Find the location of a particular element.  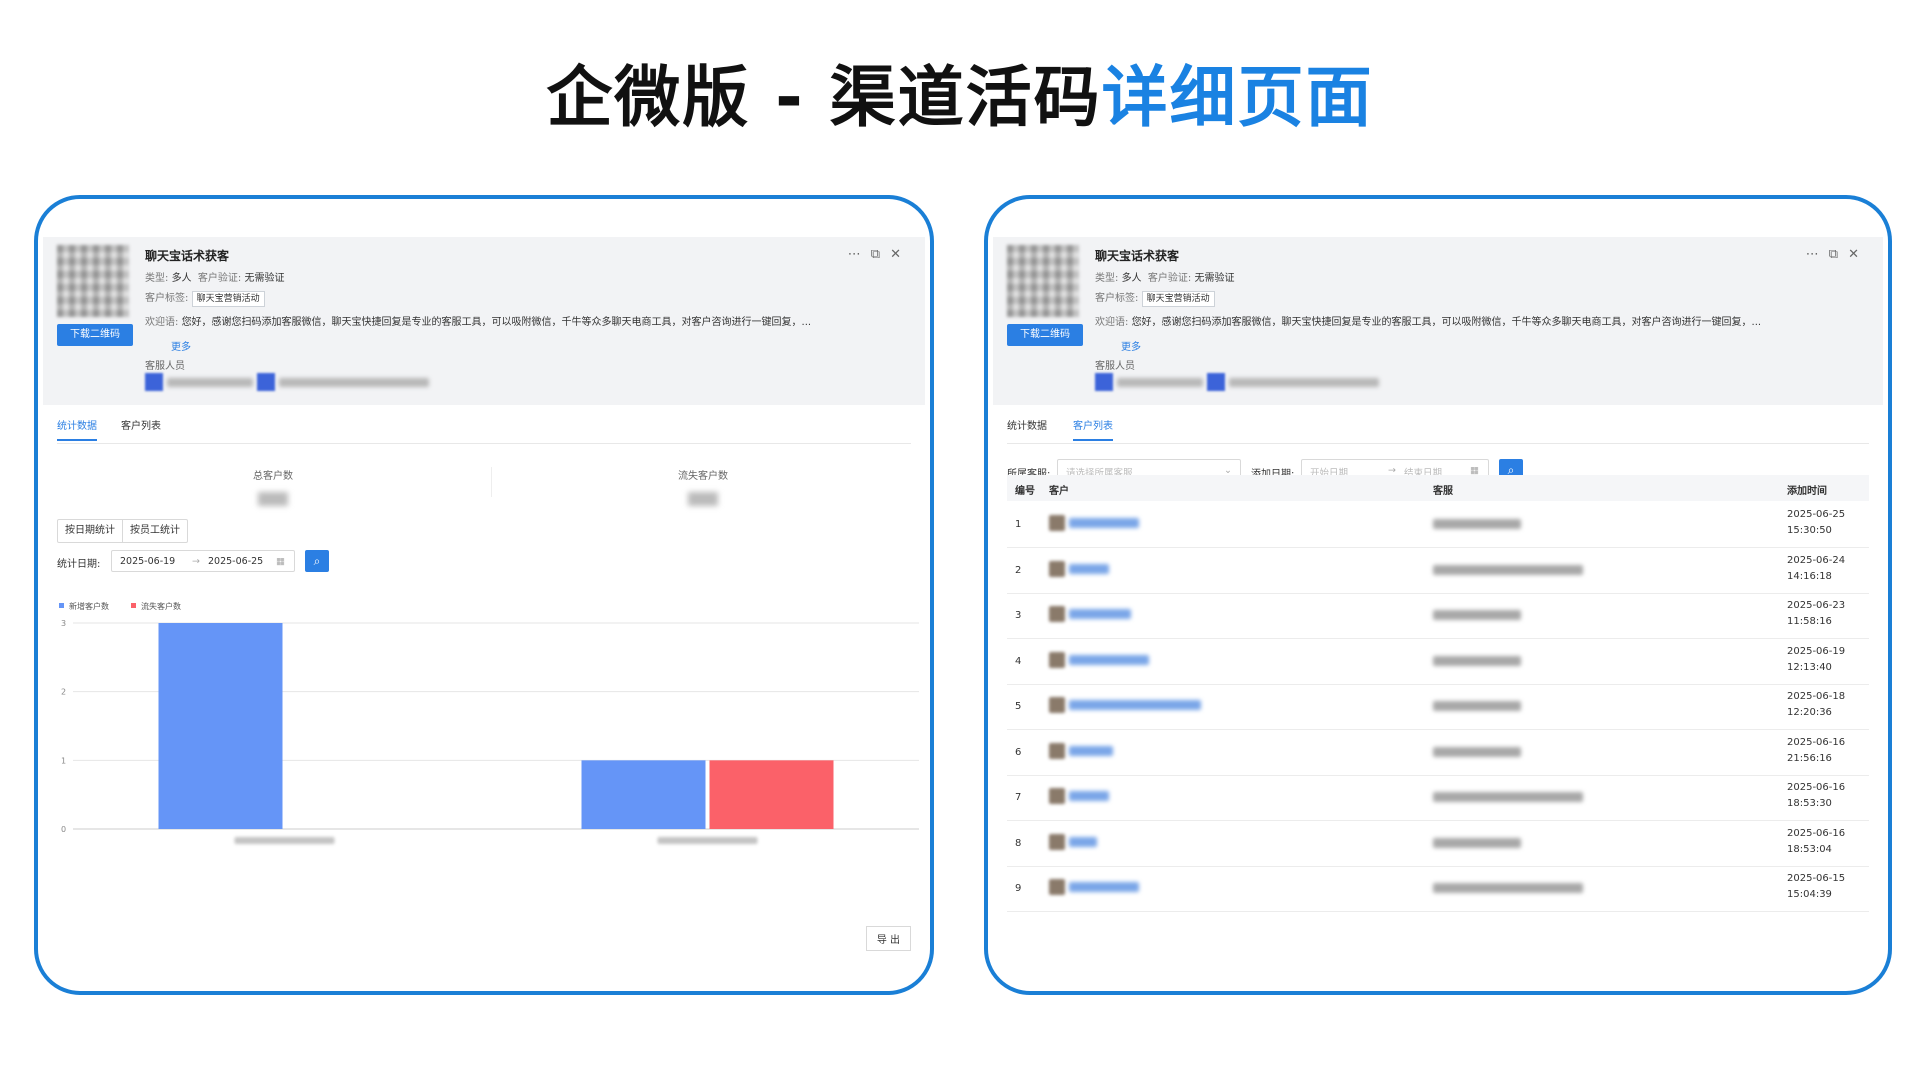

row-number: 2 is located at coordinates (1018, 570).